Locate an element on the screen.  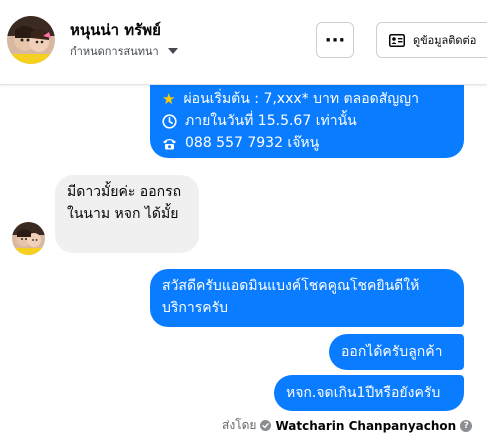
contact-avatar is located at coordinates (31, 40).